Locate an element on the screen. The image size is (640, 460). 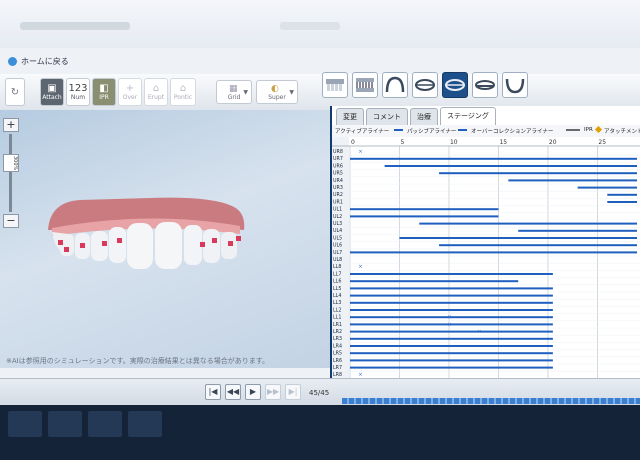
tooth-label: LR6 is located at coordinates (337, 361).